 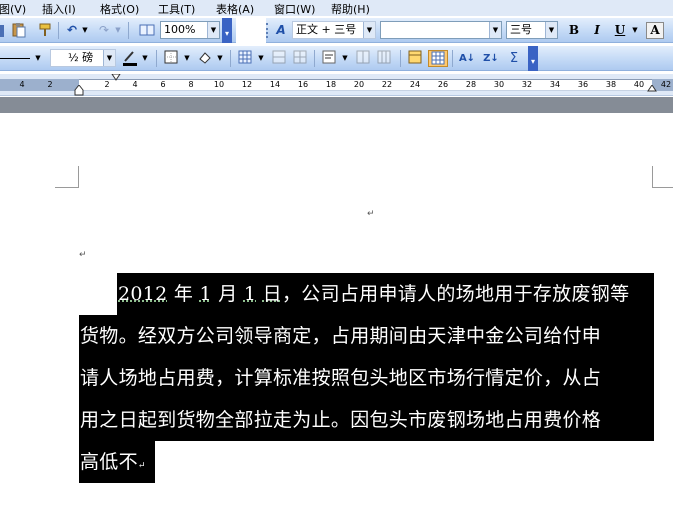 I want to click on style-combo: 正文 + 三号 ▼, so click(x=334, y=30).